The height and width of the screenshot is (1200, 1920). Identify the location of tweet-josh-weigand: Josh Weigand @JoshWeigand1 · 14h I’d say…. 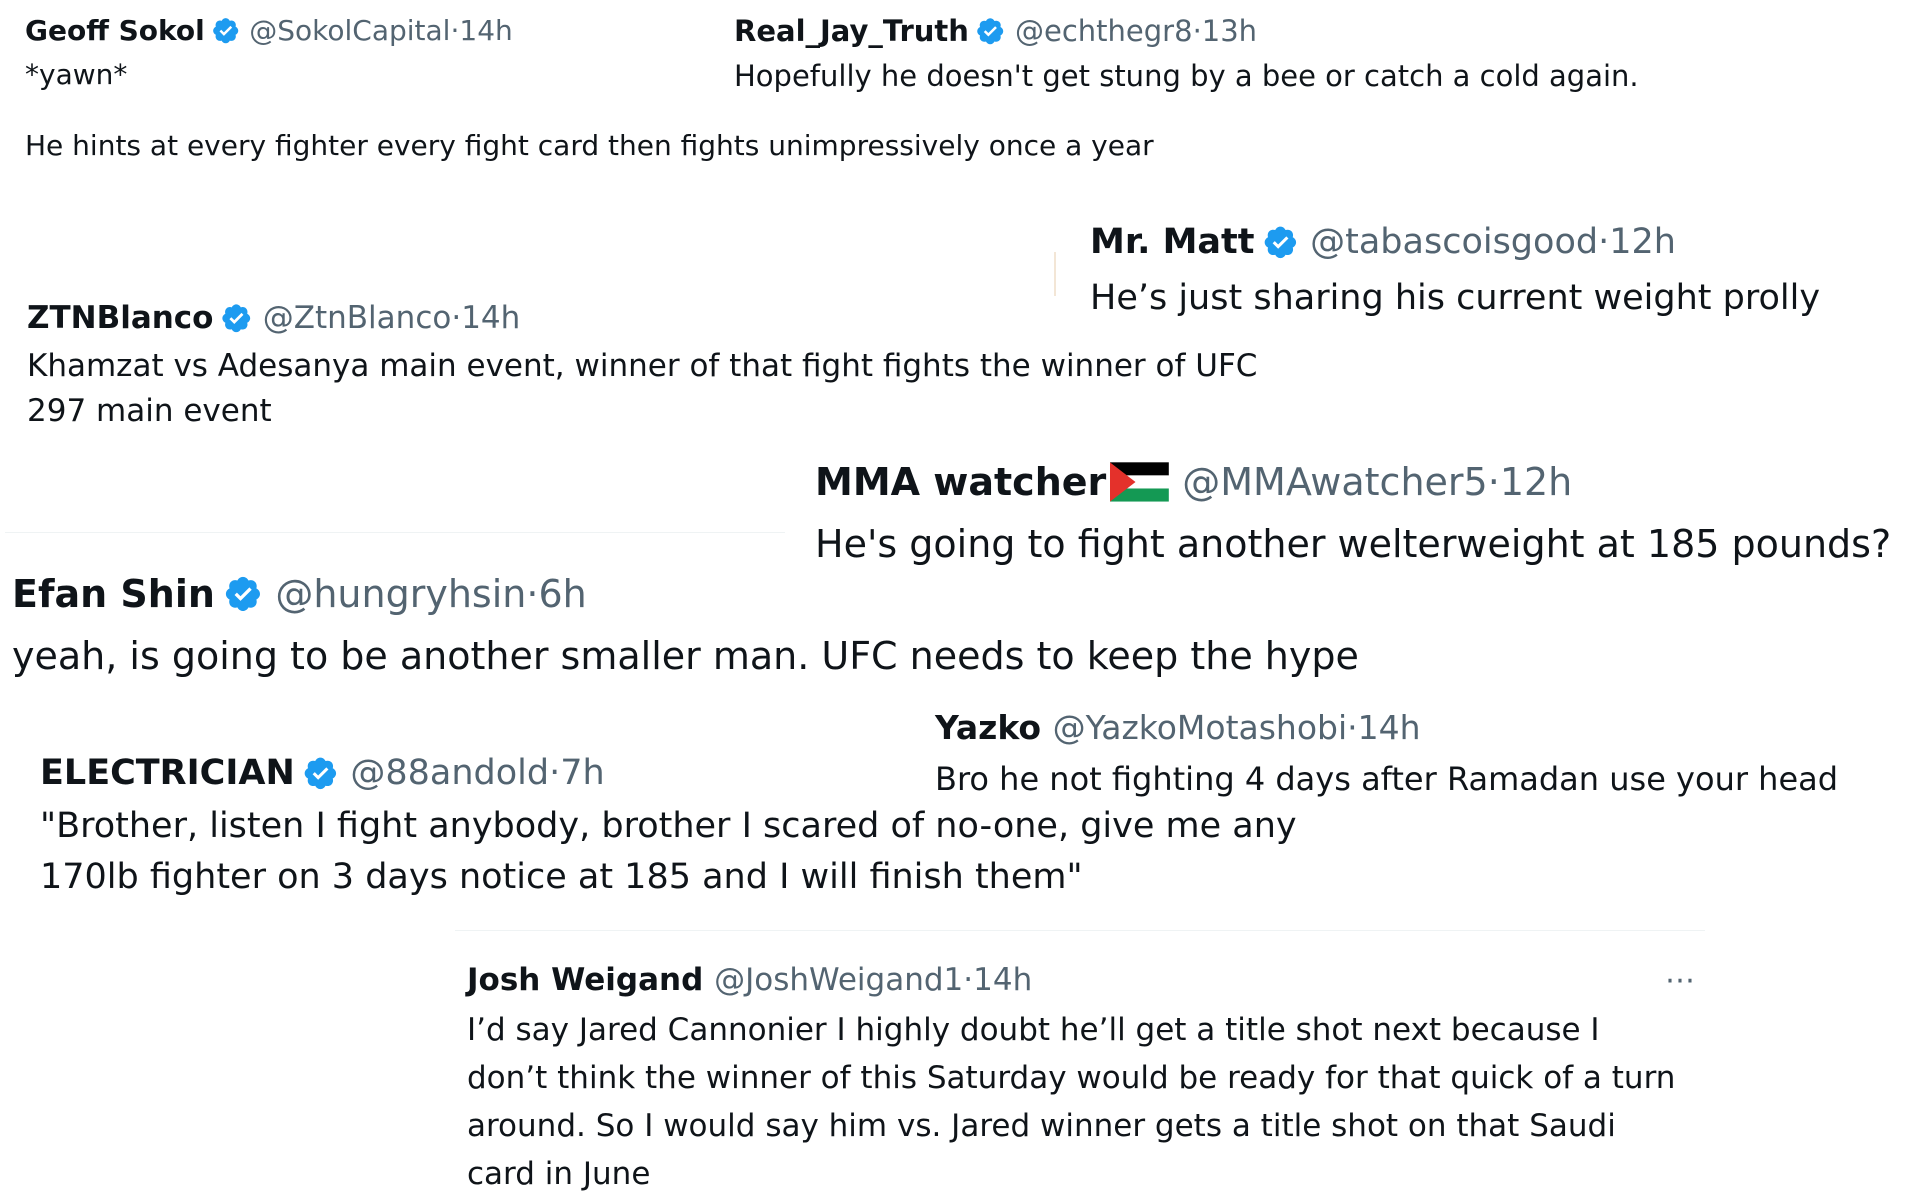
(1082, 1080).